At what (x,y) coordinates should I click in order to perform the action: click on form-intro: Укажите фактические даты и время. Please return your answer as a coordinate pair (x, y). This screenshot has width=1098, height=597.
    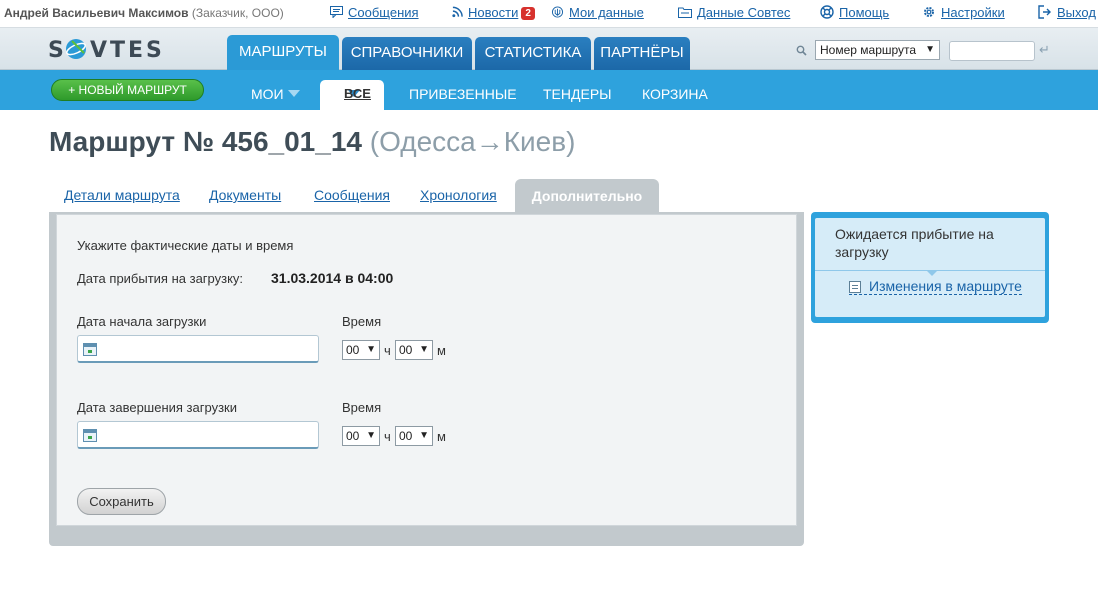
    Looking at the image, I should click on (185, 245).